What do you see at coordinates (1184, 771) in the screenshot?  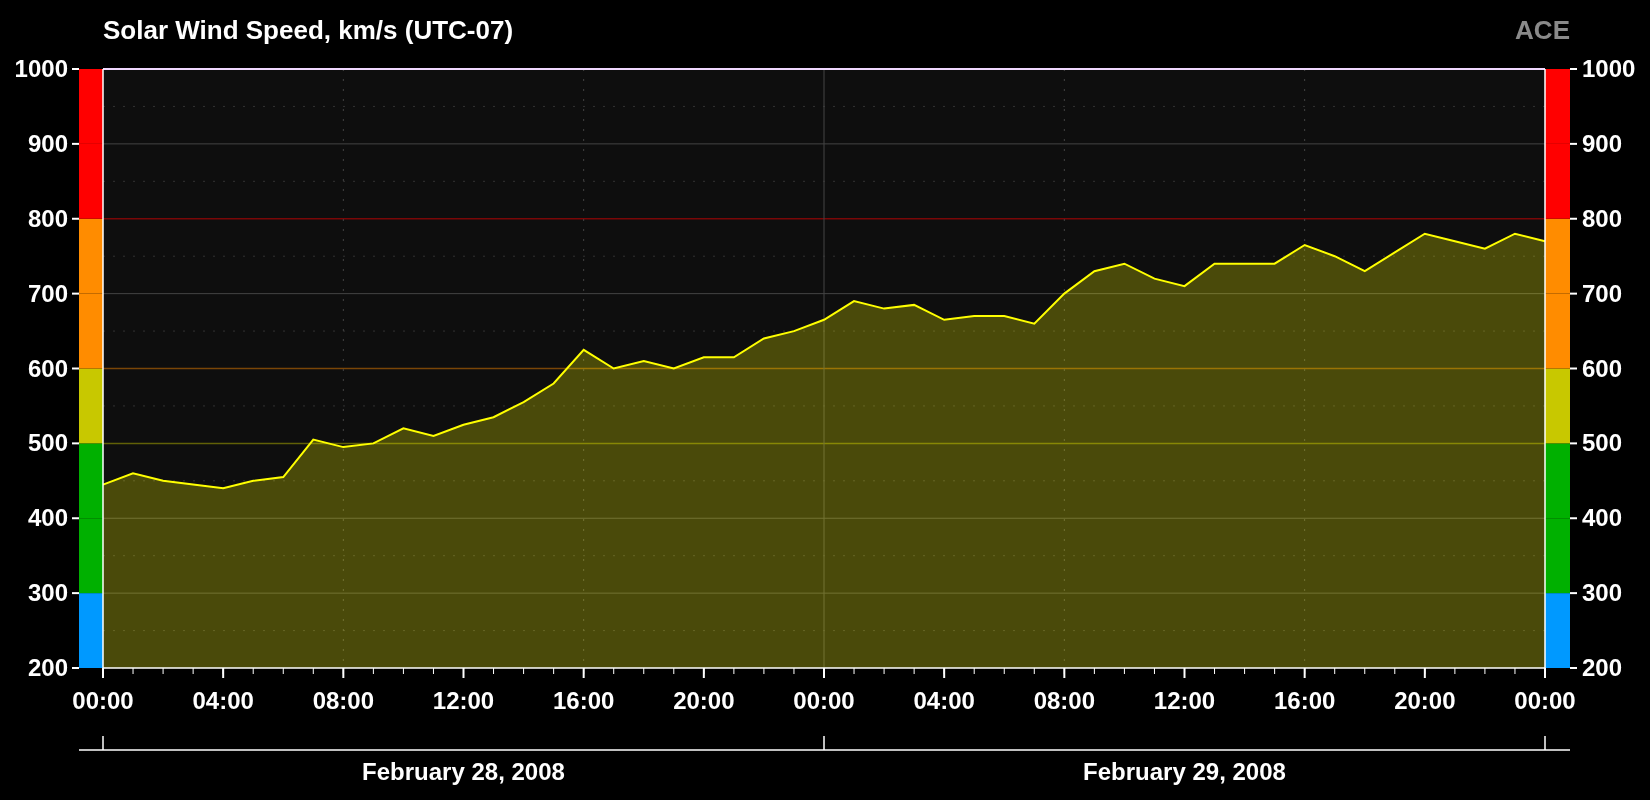 I see `date-label: February 29, 2008` at bounding box center [1184, 771].